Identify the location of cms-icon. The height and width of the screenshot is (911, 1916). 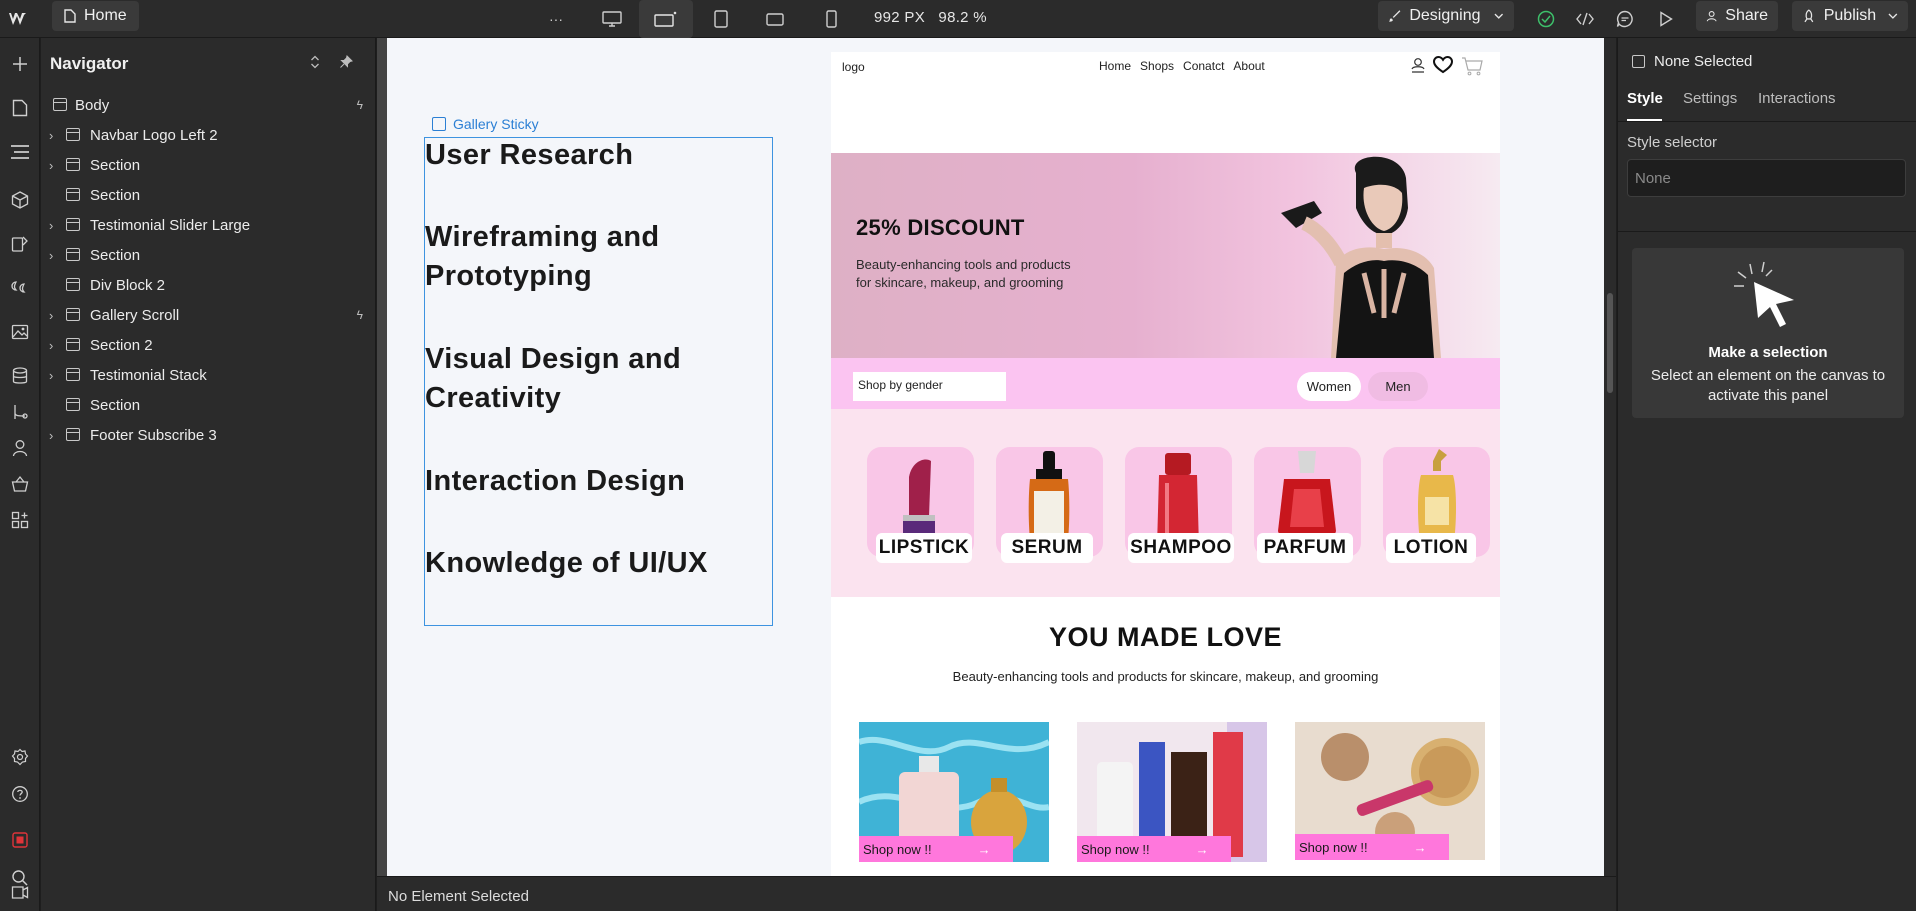
(20, 376).